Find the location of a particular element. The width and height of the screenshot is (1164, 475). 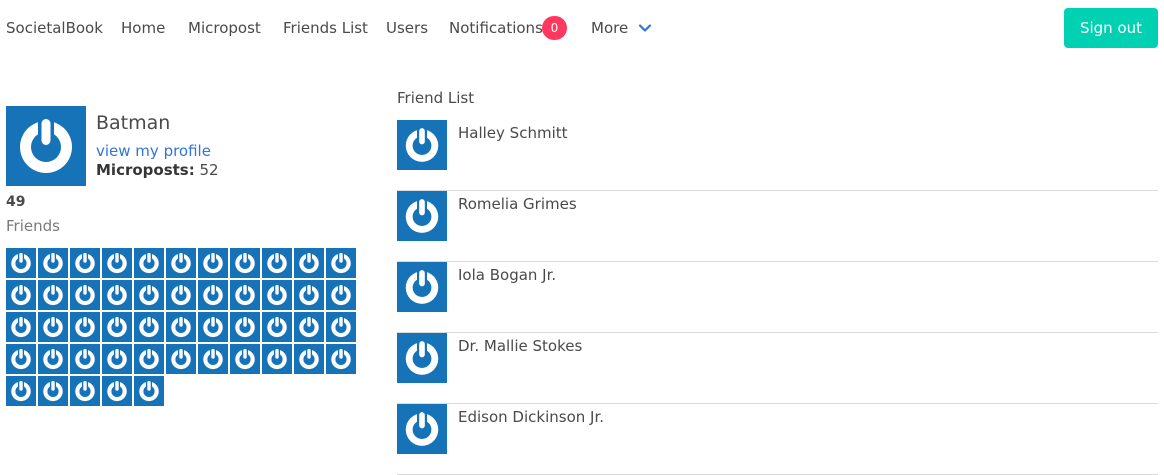

nav-more: More is located at coordinates (609, 28).